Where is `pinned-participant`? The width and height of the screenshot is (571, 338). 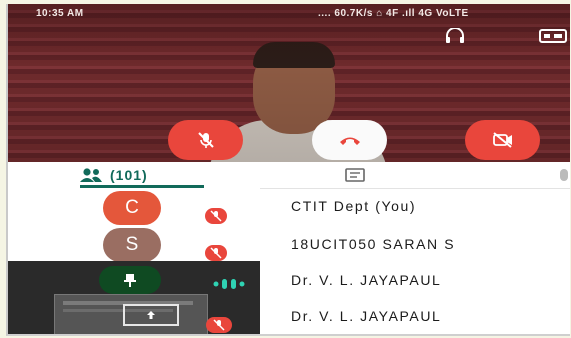 pinned-participant is located at coordinates (130, 280).